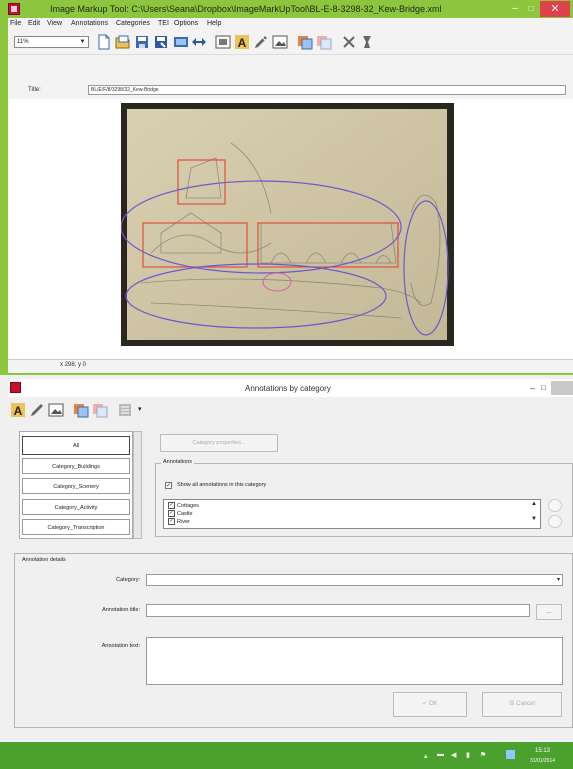  Describe the element at coordinates (222, 485) in the screenshot. I see `show-all-label: Show all annotations in this category` at that location.